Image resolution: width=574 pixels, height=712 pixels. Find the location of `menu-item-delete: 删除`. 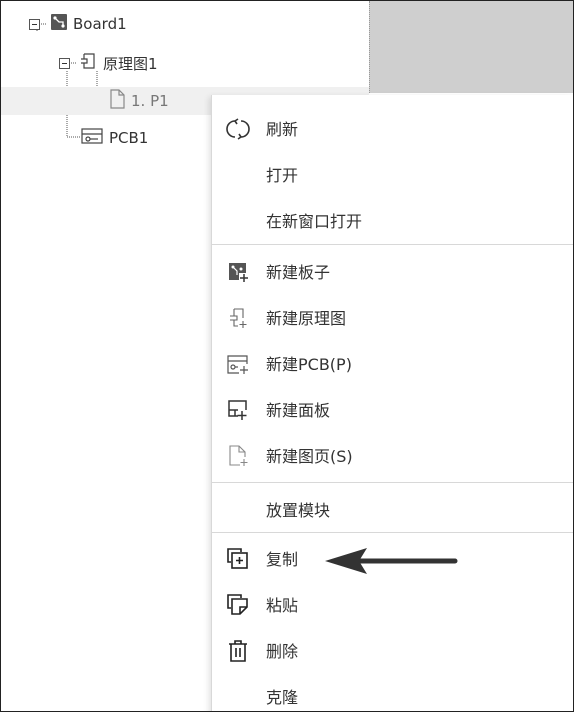

menu-item-delete: 删除 is located at coordinates (392, 650).